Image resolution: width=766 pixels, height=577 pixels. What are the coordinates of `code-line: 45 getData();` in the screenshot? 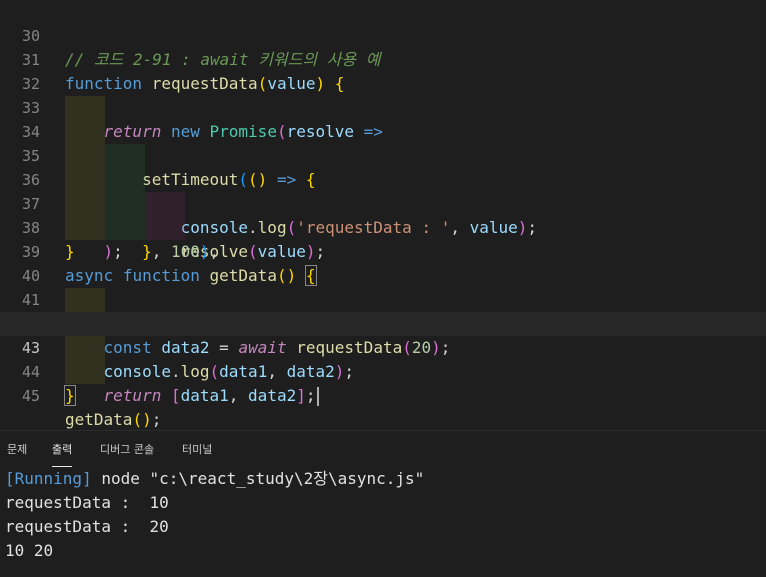 It's located at (383, 394).